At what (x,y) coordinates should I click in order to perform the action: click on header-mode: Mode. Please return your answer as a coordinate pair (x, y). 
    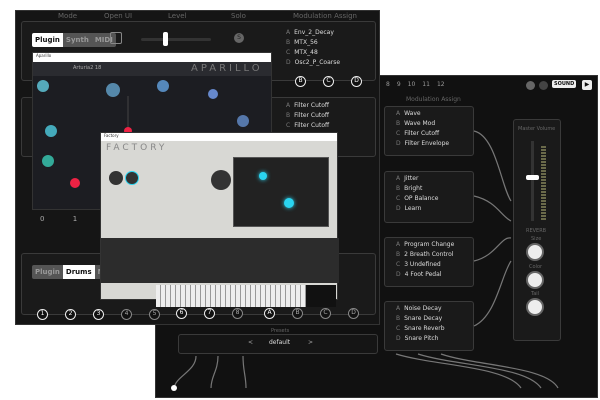
    Looking at the image, I should click on (68, 16).